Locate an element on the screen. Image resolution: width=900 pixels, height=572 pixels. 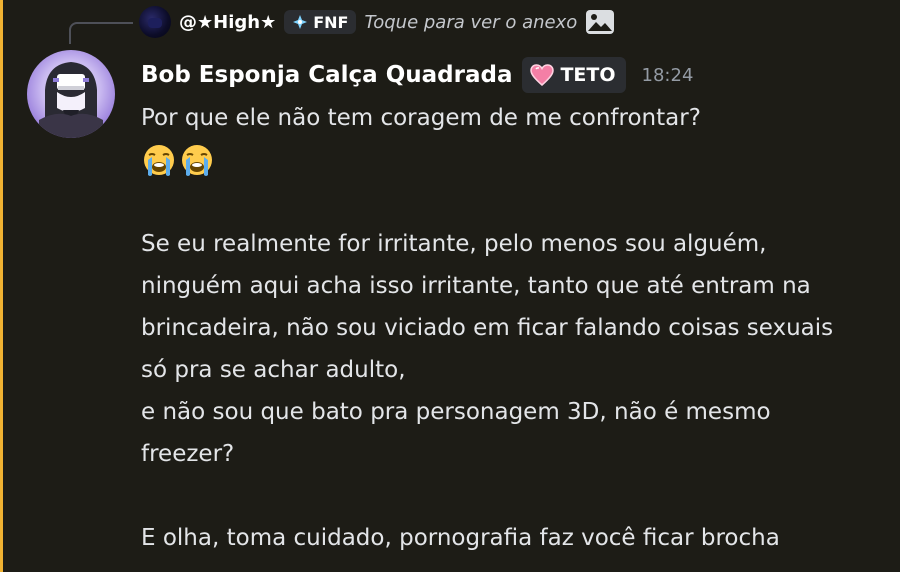
reply-preview-text: Toque para ver o anexo is located at coordinates (470, 22).